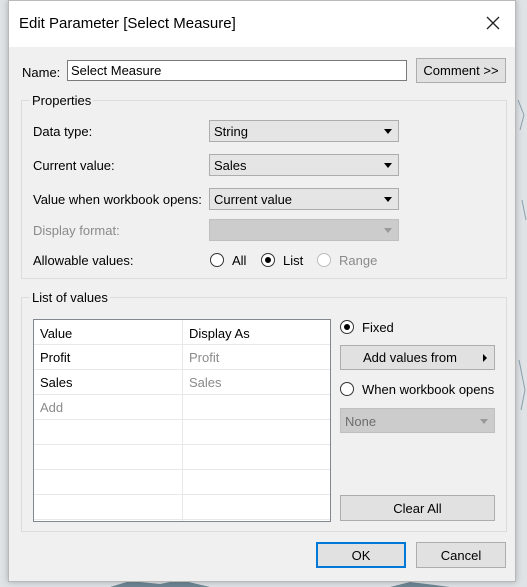 The width and height of the screenshot is (527, 587). Describe the element at coordinates (74, 165) in the screenshot. I see `current-value-label: Current value:` at that location.